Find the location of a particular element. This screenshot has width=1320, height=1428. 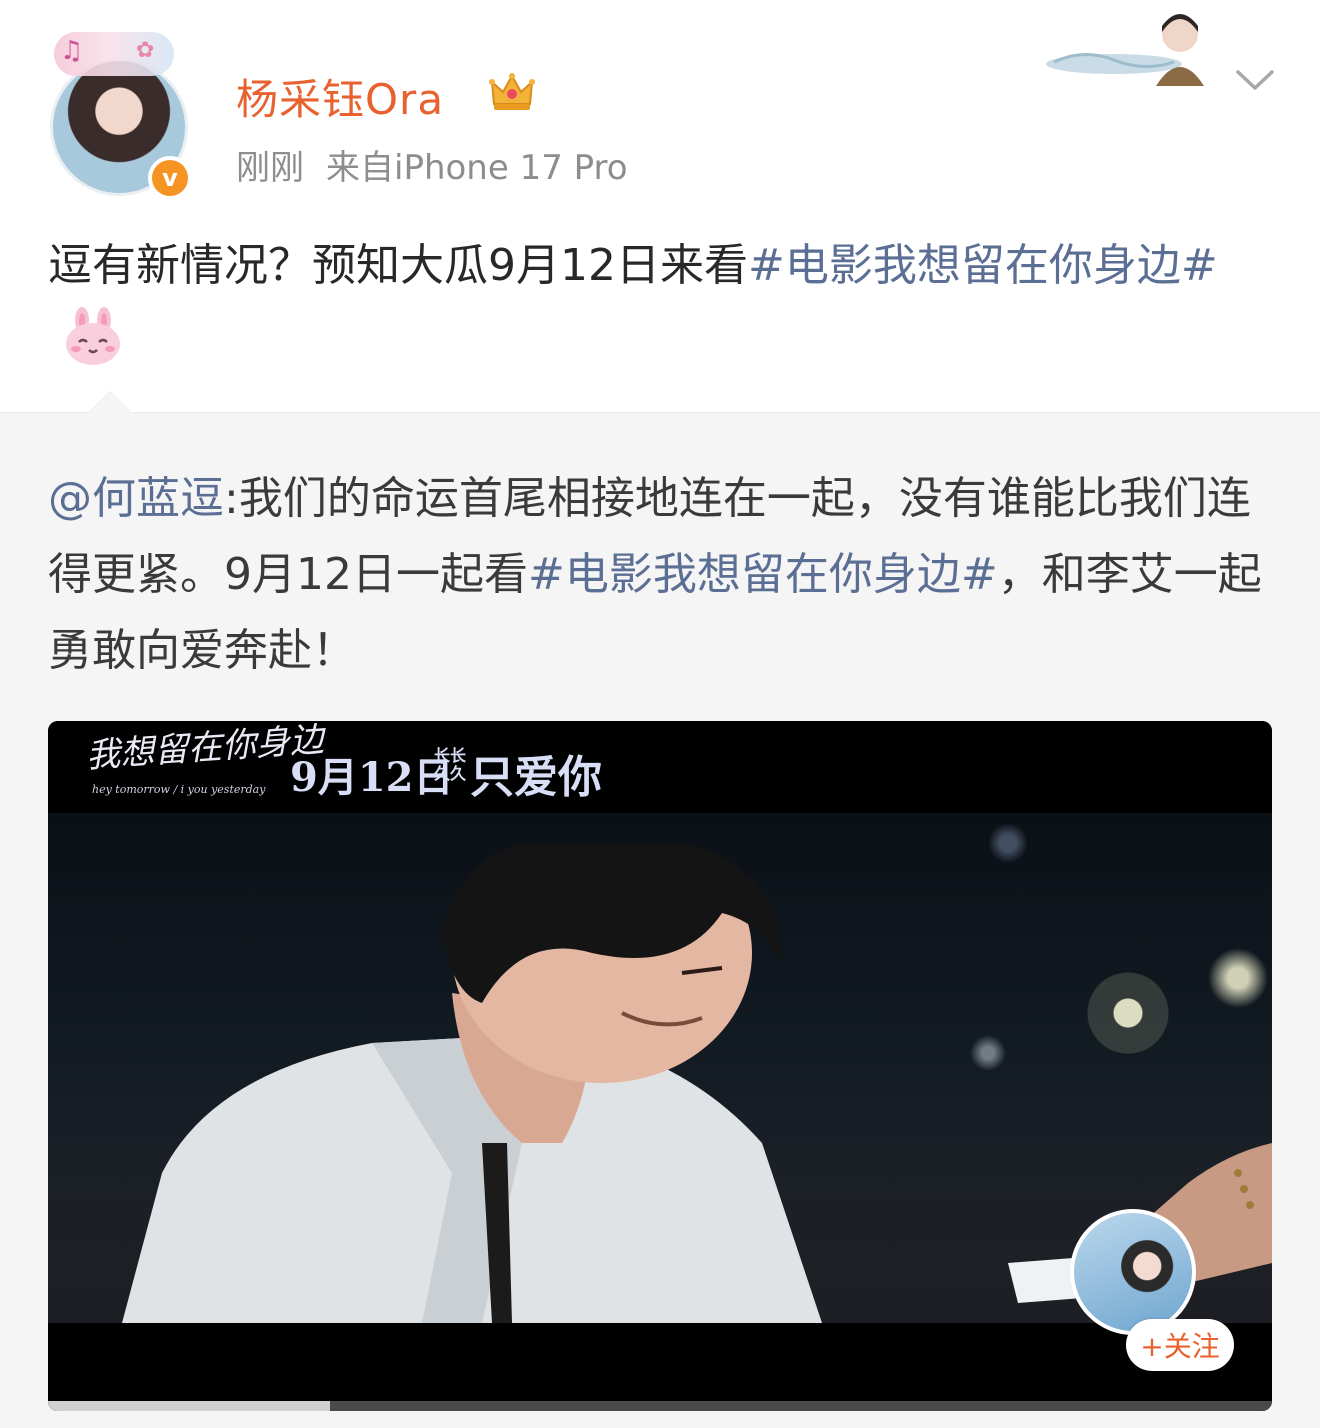

mention-link: @何蓝逗 is located at coordinates (136, 498).